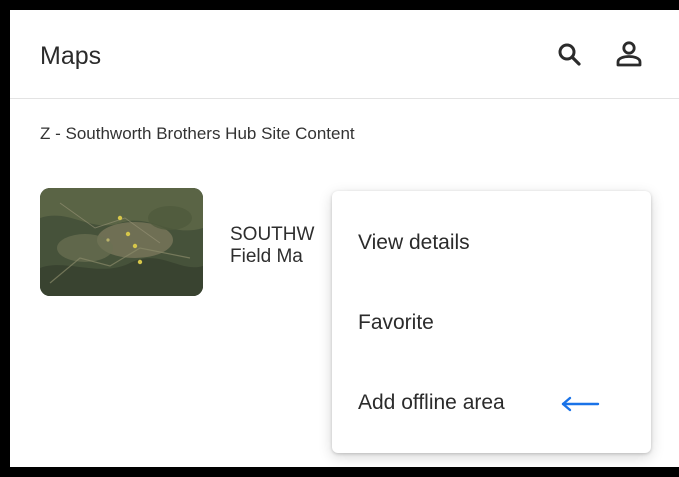 This screenshot has height=477, width=679. Describe the element at coordinates (580, 404) in the screenshot. I see `left-arrow-icon` at that location.